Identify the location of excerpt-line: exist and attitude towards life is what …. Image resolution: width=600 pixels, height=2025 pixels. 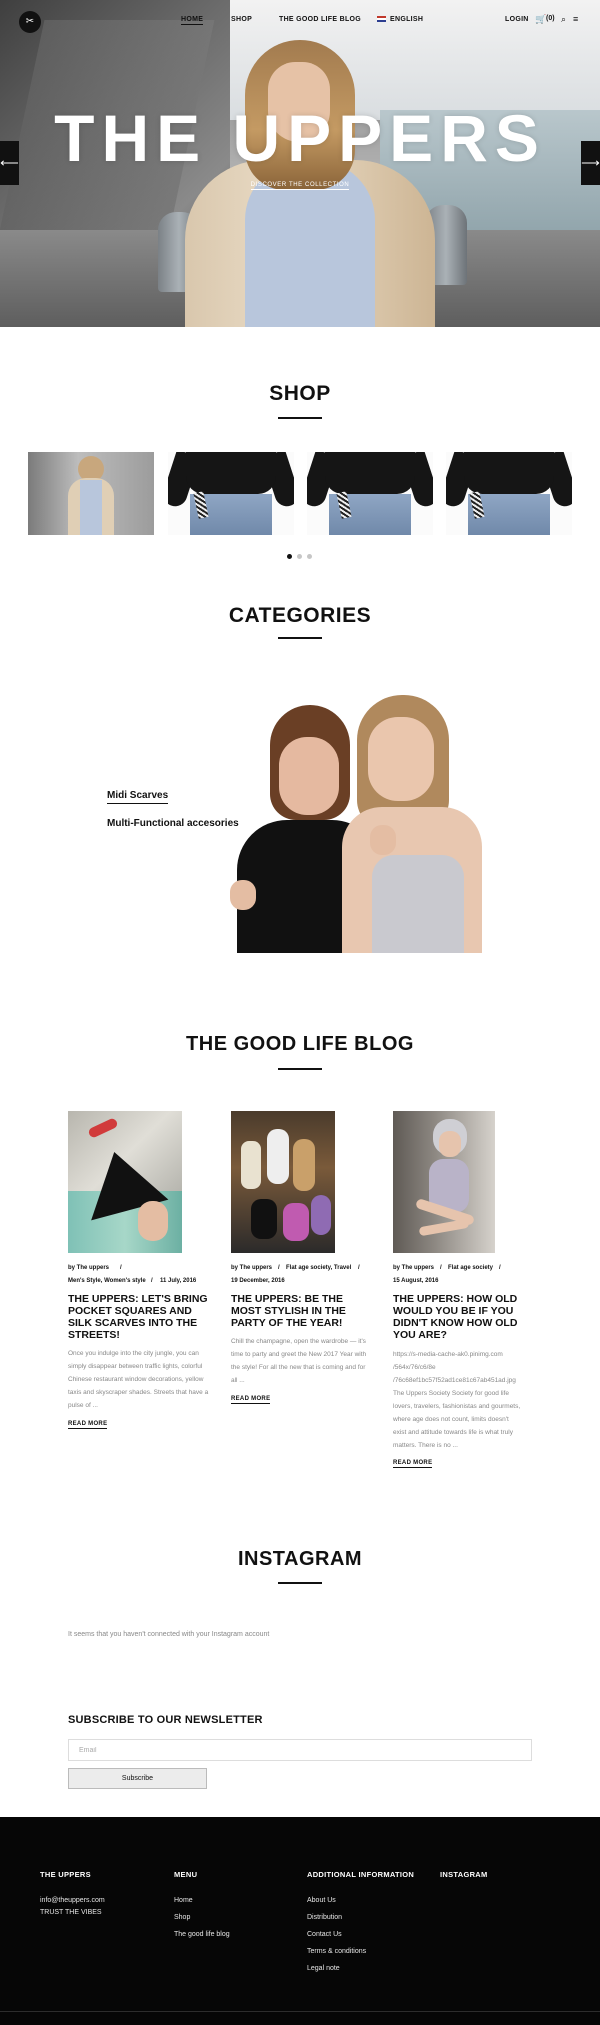
(453, 1432).